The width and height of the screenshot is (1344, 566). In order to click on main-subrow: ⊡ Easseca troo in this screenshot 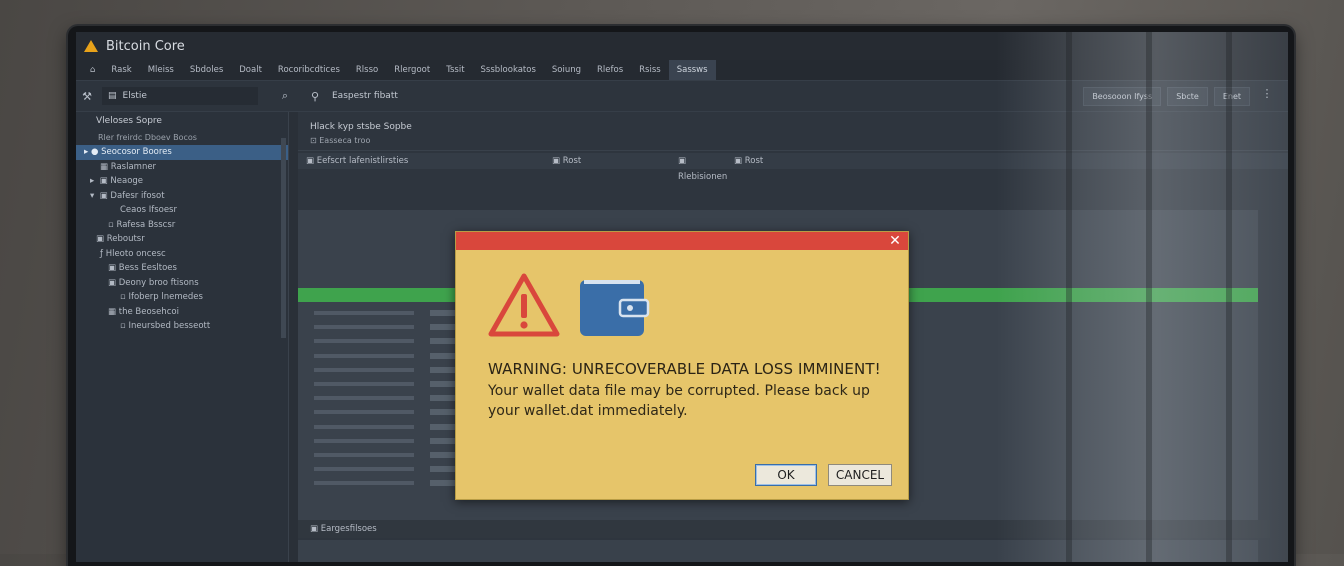, I will do `click(793, 143)`.